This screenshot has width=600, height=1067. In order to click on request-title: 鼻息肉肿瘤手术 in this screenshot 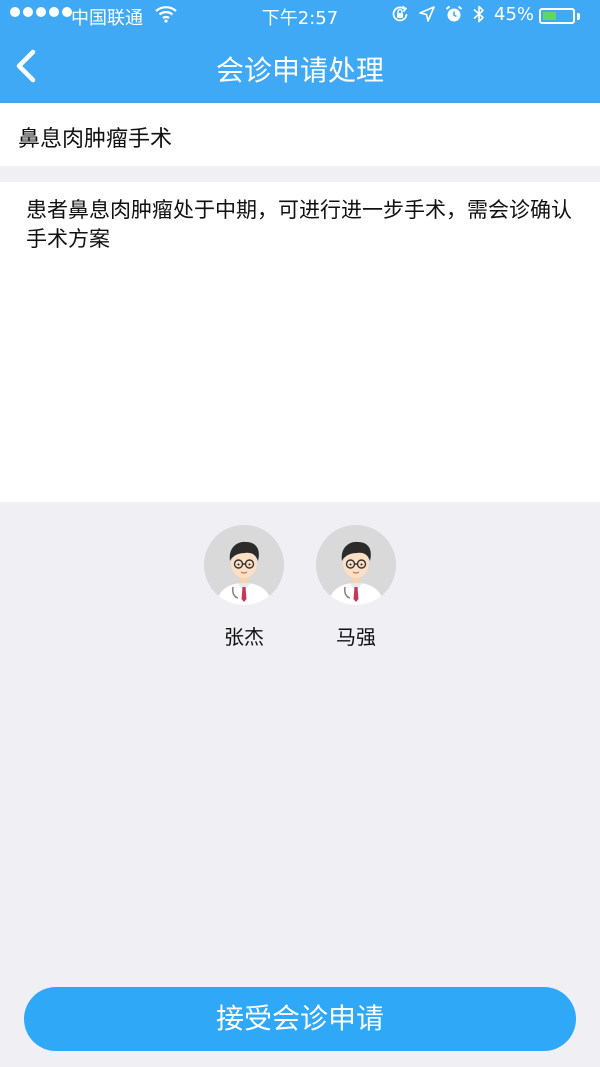, I will do `click(95, 139)`.